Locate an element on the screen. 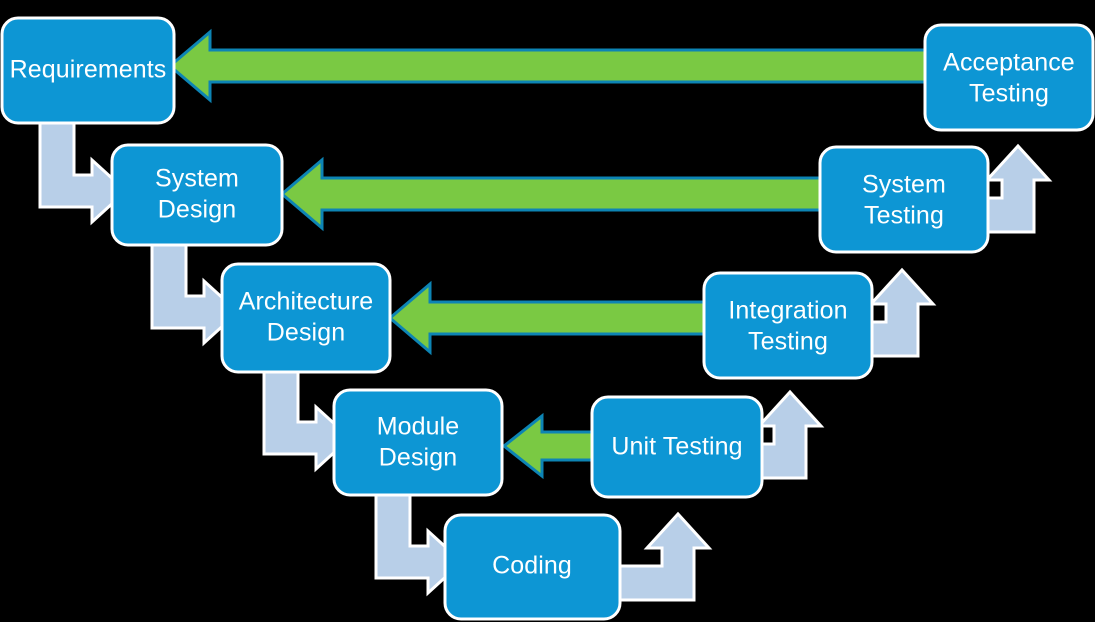 The width and height of the screenshot is (1095, 622). node-requirements-label: Requirements is located at coordinates (88, 70).